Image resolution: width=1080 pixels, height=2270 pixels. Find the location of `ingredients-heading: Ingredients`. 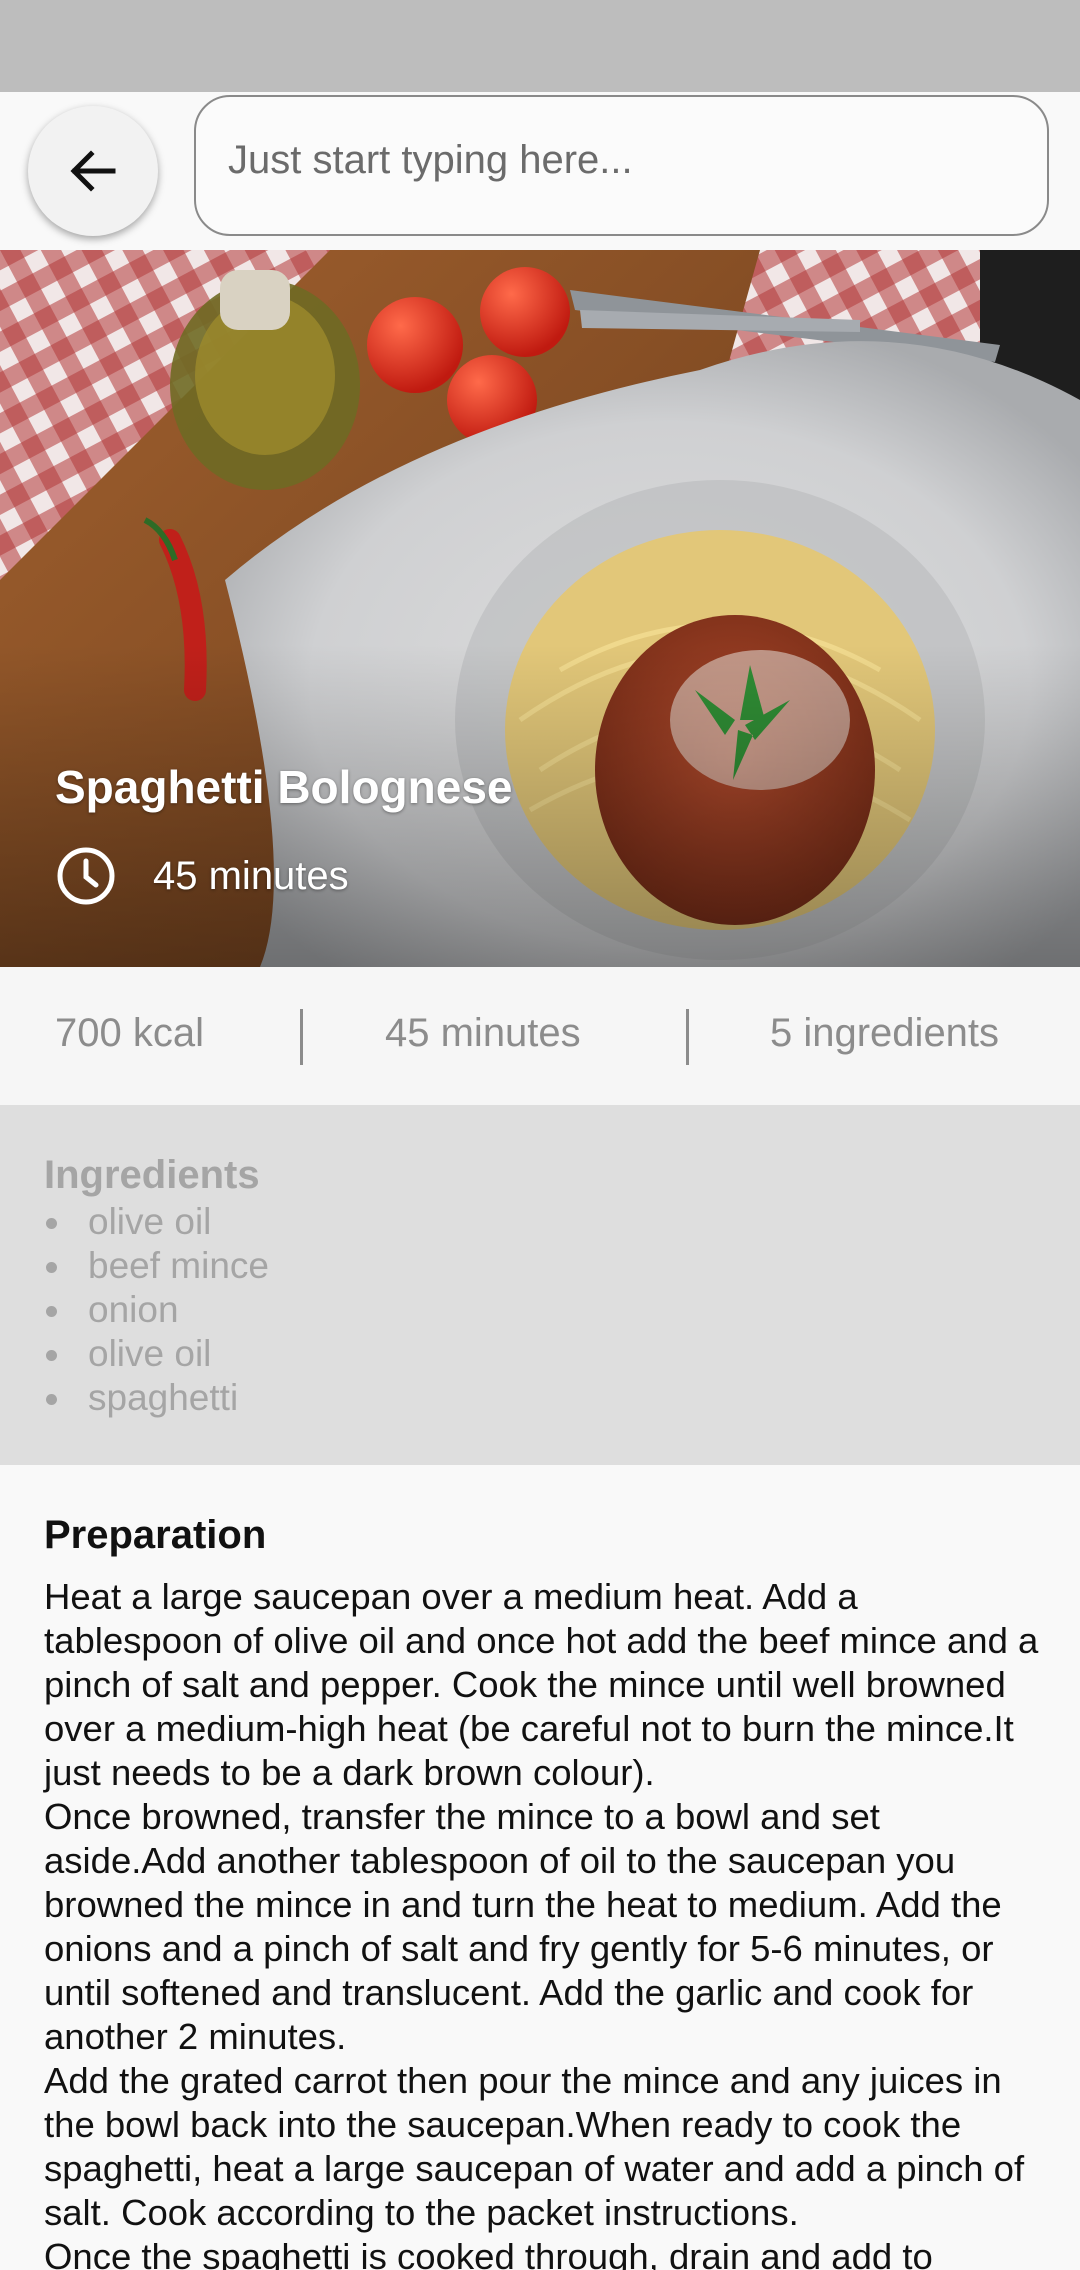

ingredients-heading: Ingredients is located at coordinates (152, 1175).